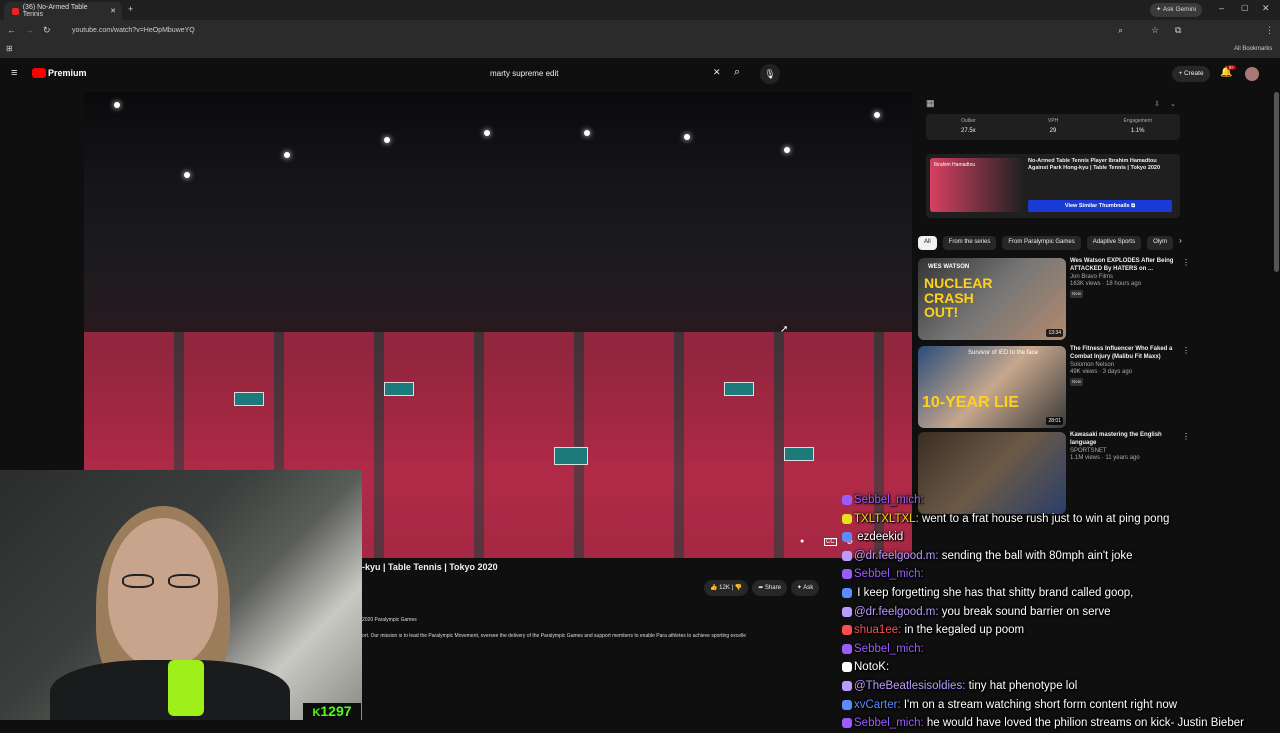 The width and height of the screenshot is (1280, 733). What do you see at coordinates (14, 73) in the screenshot?
I see `hamburger-menu-icon: ≡` at bounding box center [14, 73].